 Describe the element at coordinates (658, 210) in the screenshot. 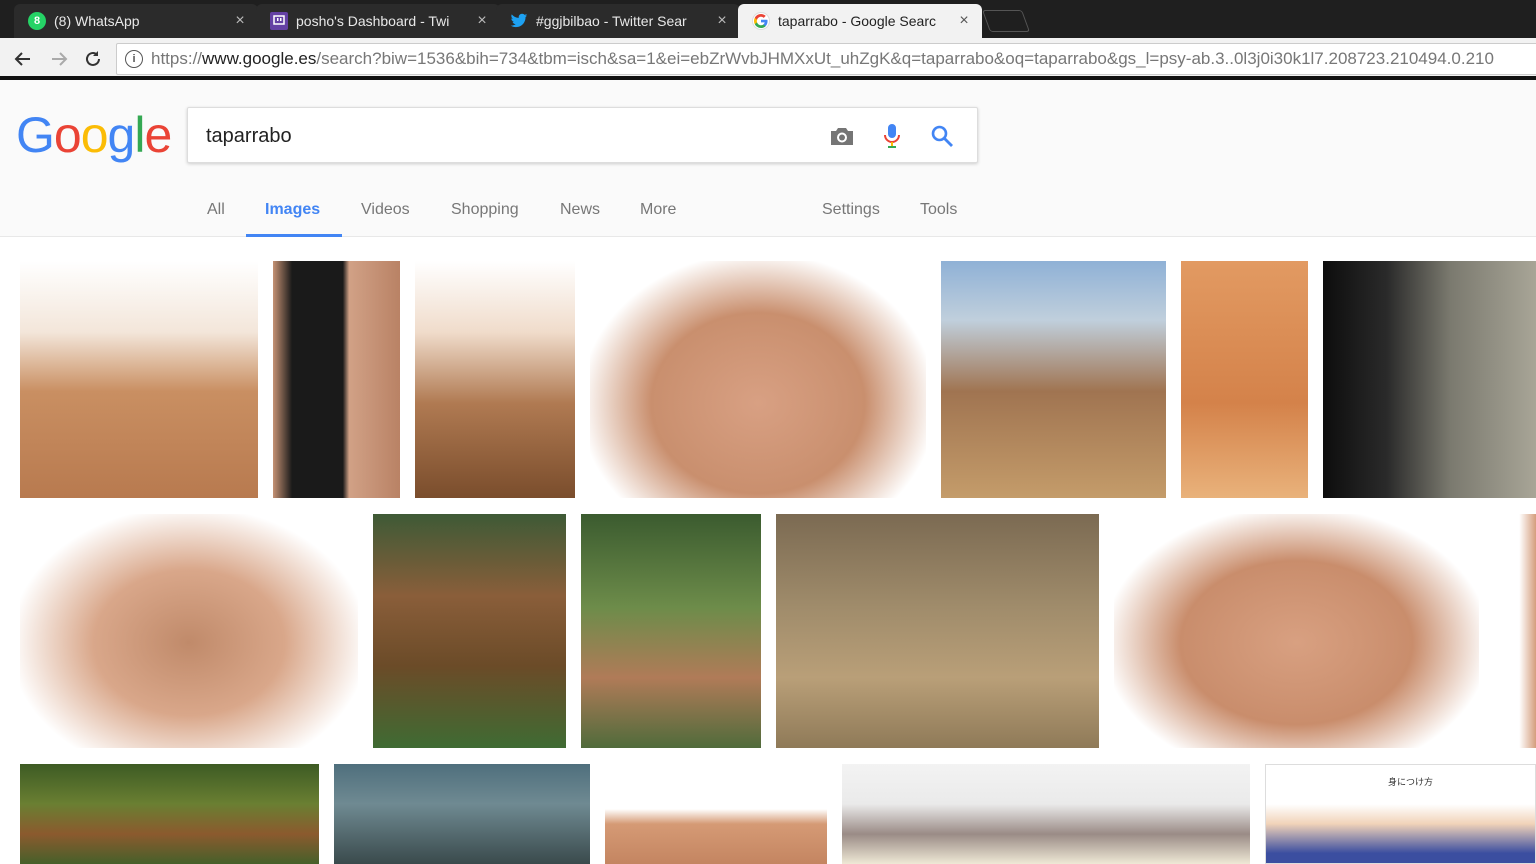

I see `tab-more: More` at that location.